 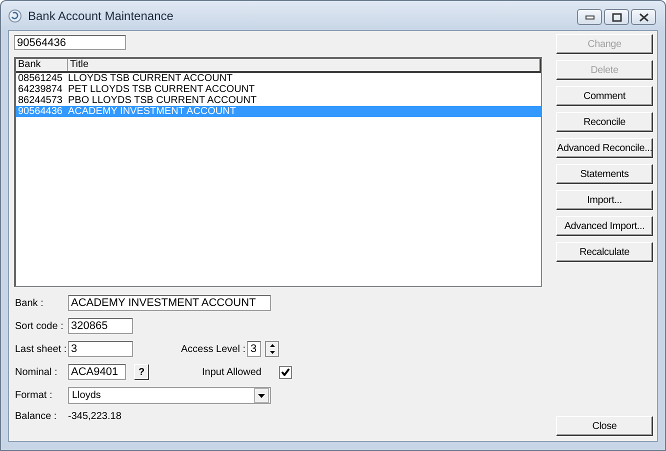 I want to click on field-label: Last sheet :, so click(x=41, y=349).